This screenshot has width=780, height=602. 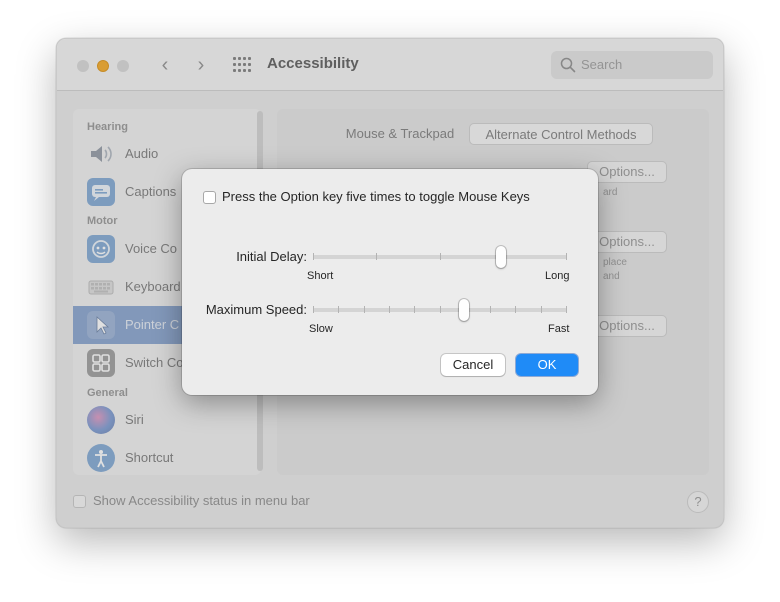 What do you see at coordinates (464, 310) in the screenshot?
I see `maximum-speed-knob` at bounding box center [464, 310].